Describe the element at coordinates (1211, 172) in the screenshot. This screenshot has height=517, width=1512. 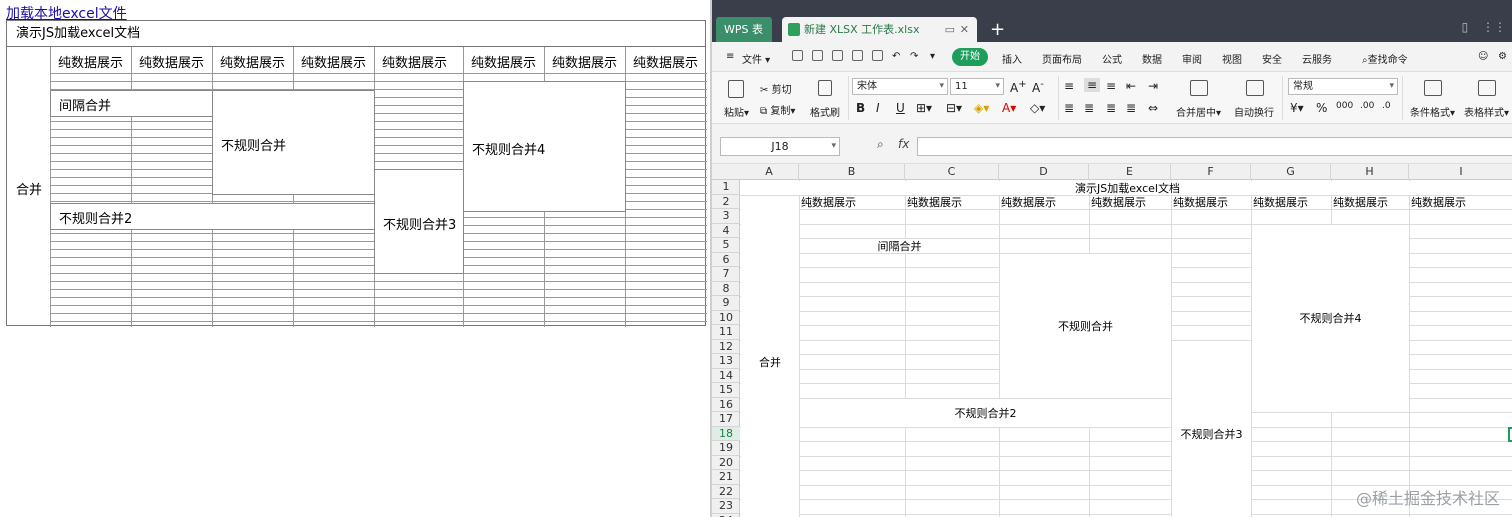
I see `column-header: F` at that location.